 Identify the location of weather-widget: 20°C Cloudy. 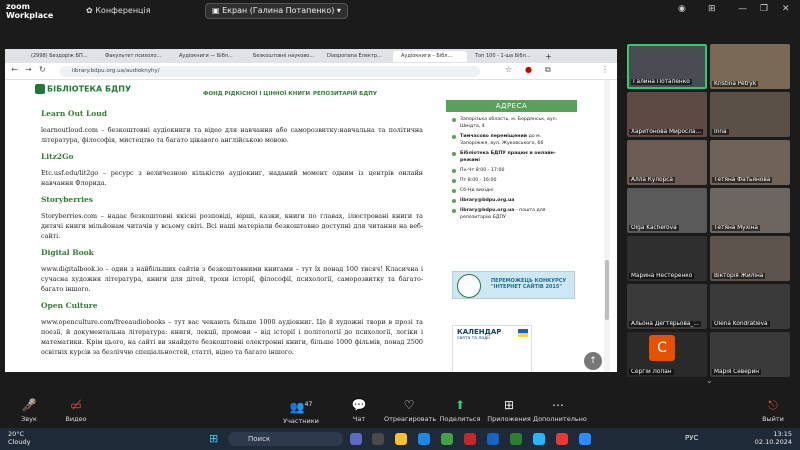
(19, 438).